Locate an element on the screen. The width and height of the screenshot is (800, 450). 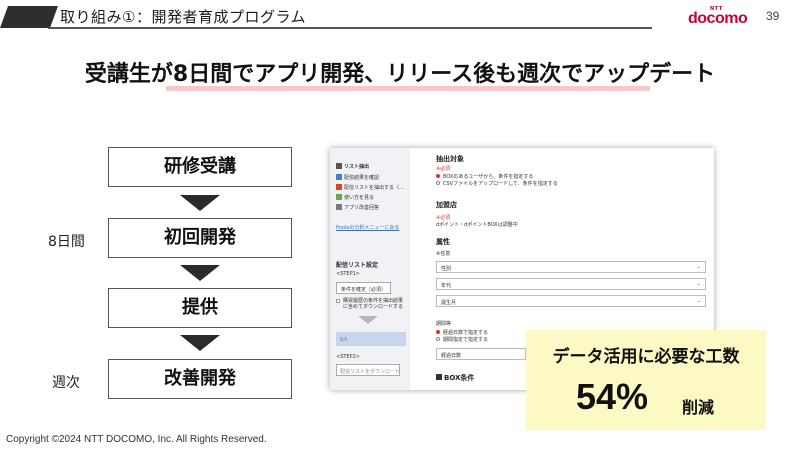
duration-label: 8日間 is located at coordinates (66, 242).